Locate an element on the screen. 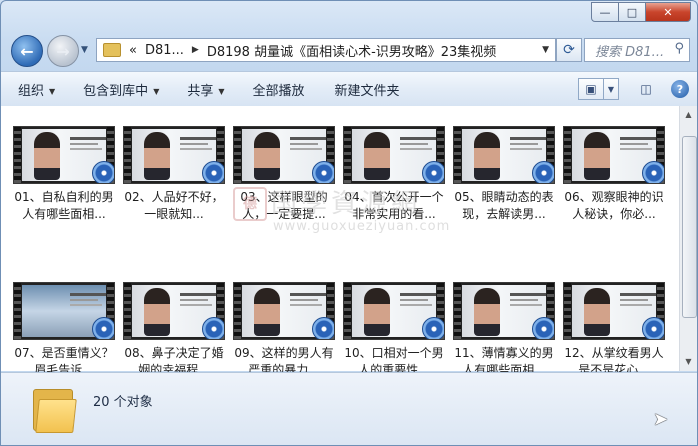  mouse-cursor-icon: ➤ is located at coordinates (661, 419).